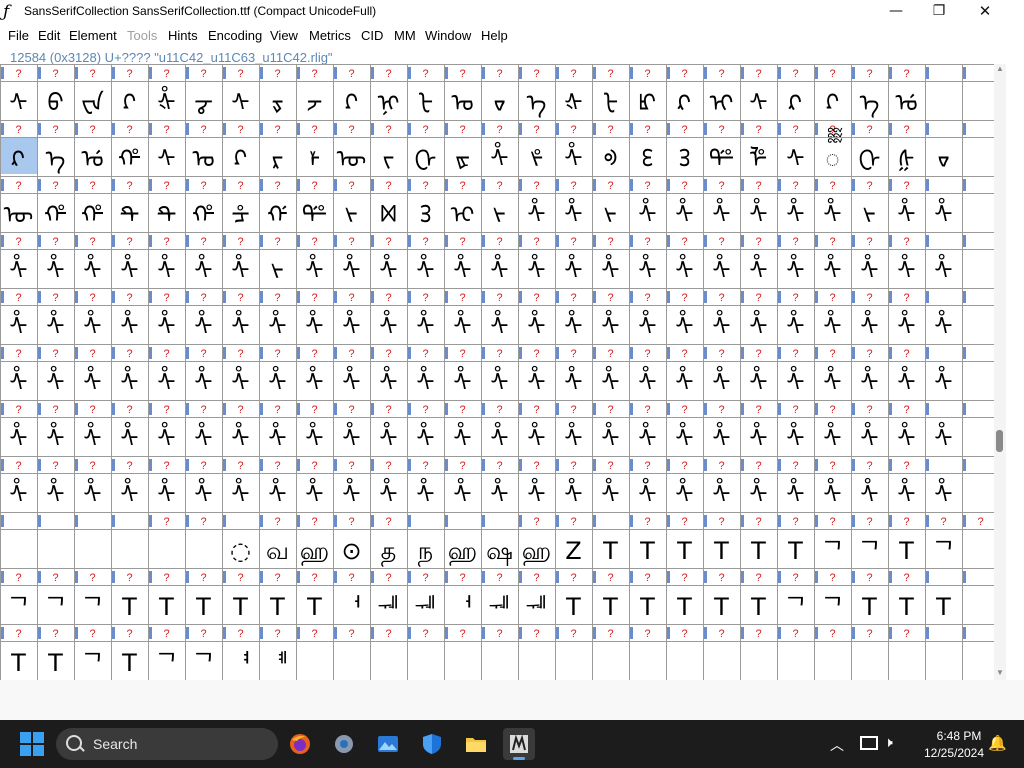 This screenshot has width=1024, height=768. What do you see at coordinates (870, 159) in the screenshot?
I see `glyph-cell: ᢕ` at bounding box center [870, 159].